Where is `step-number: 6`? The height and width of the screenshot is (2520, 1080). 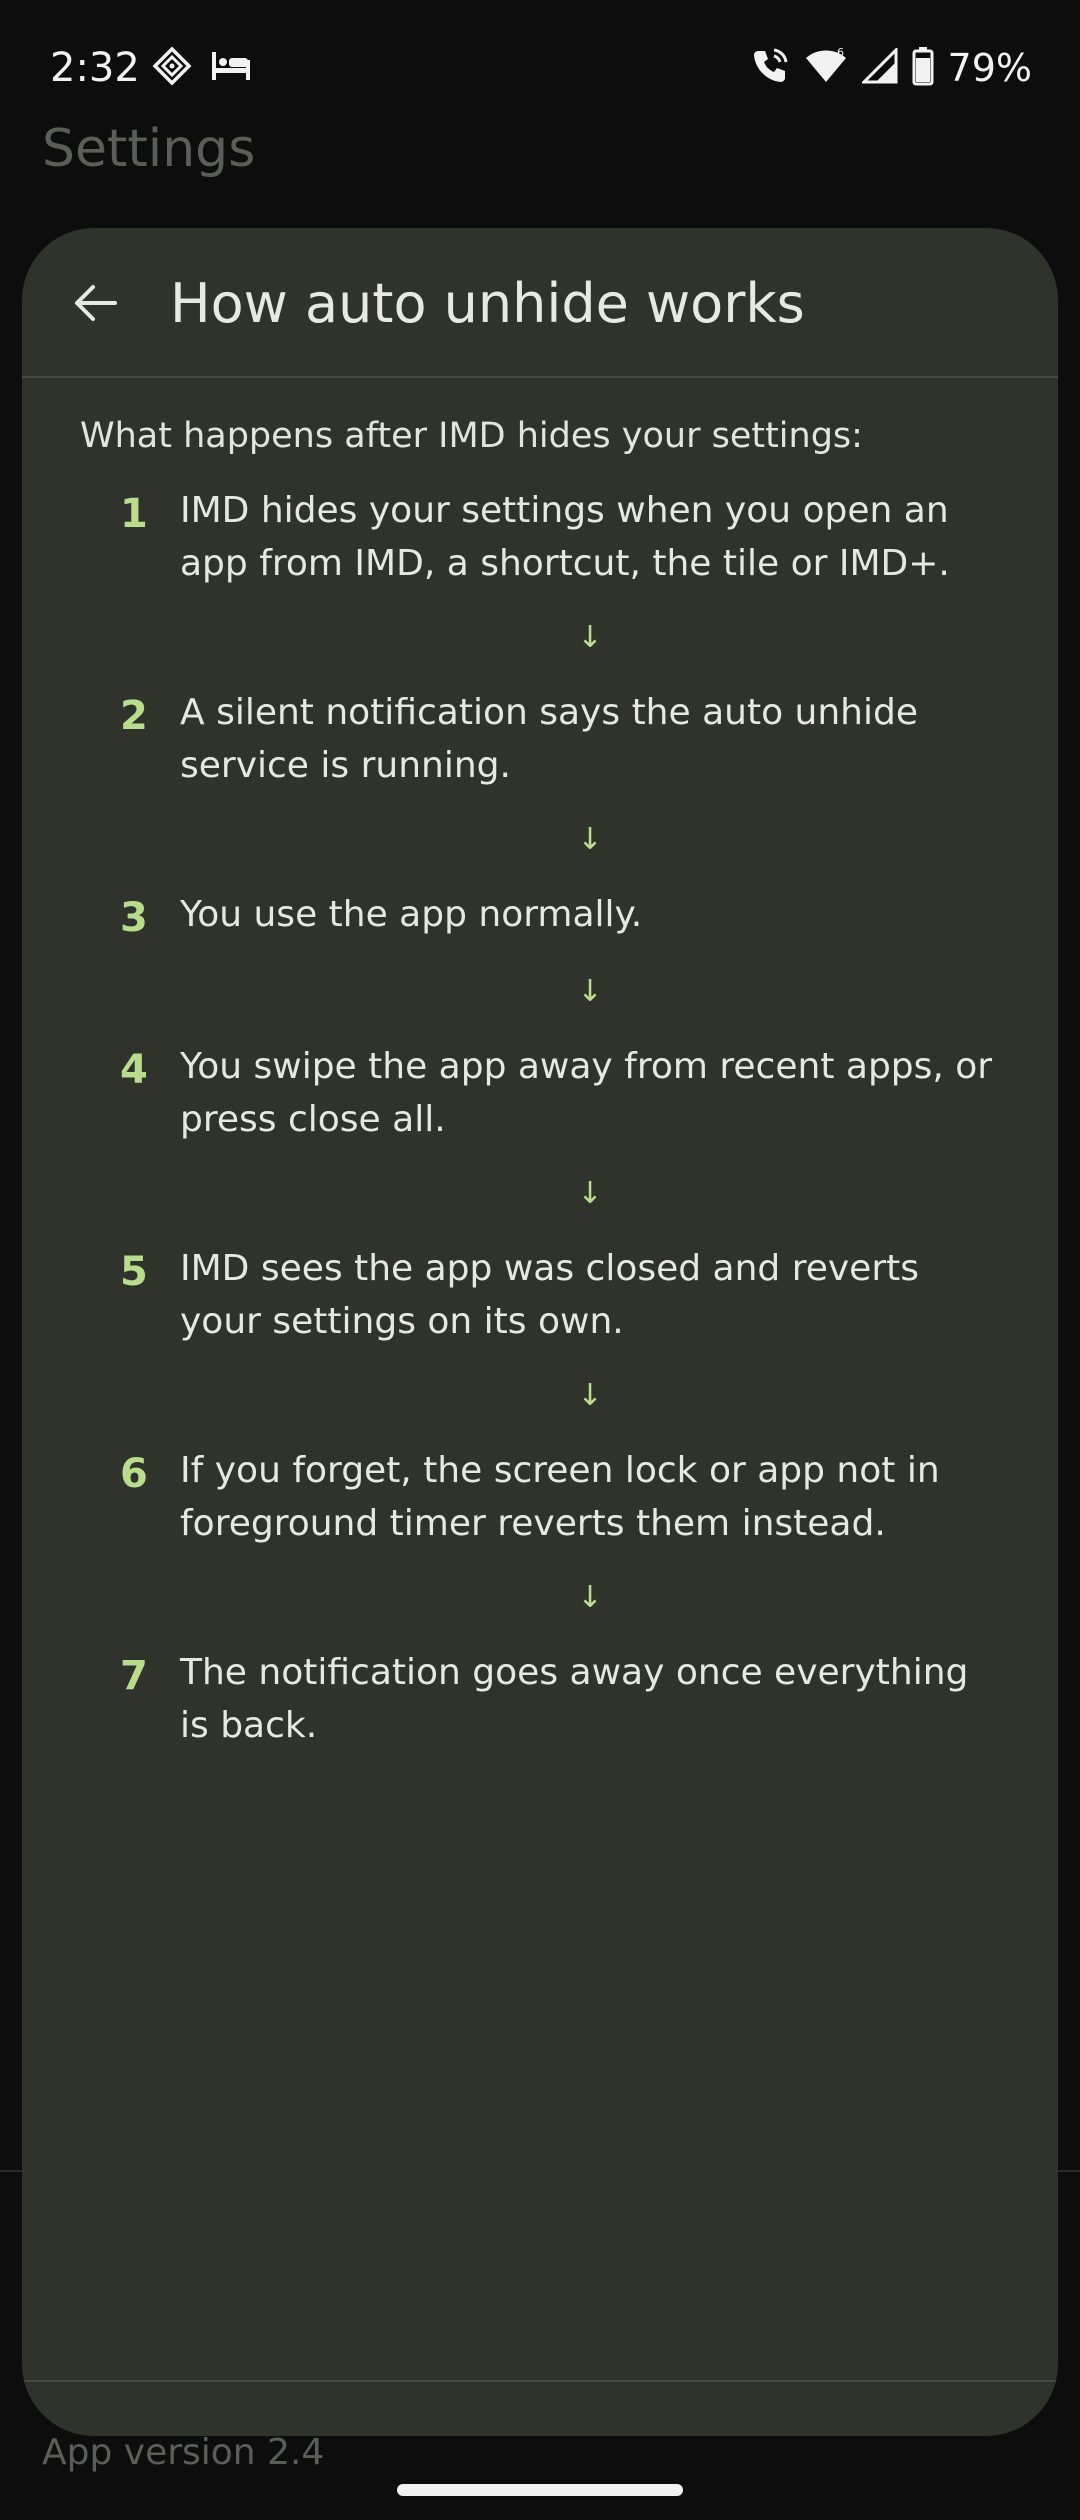 step-number: 6 is located at coordinates (134, 1474).